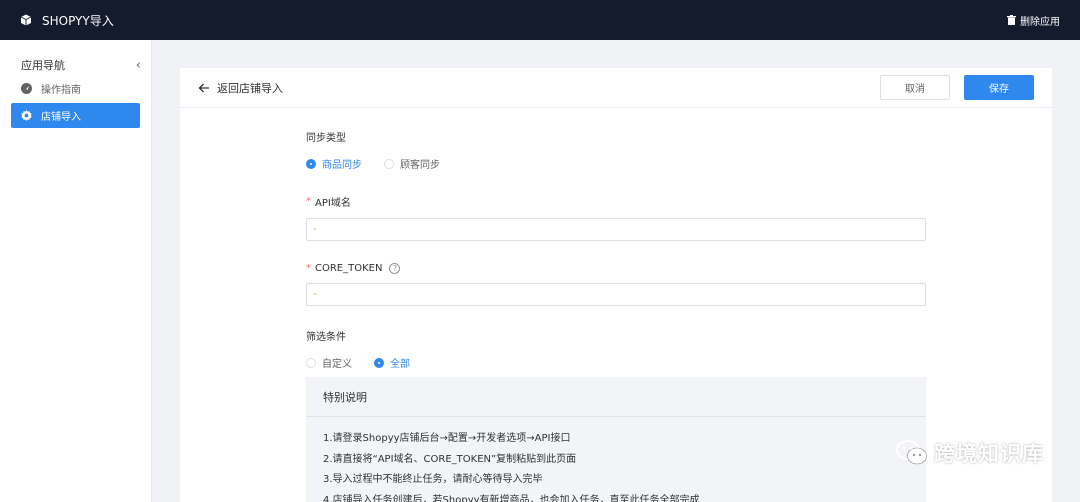 This screenshot has width=1080, height=502. Describe the element at coordinates (337, 364) in the screenshot. I see `radio-label: 自定义` at that location.